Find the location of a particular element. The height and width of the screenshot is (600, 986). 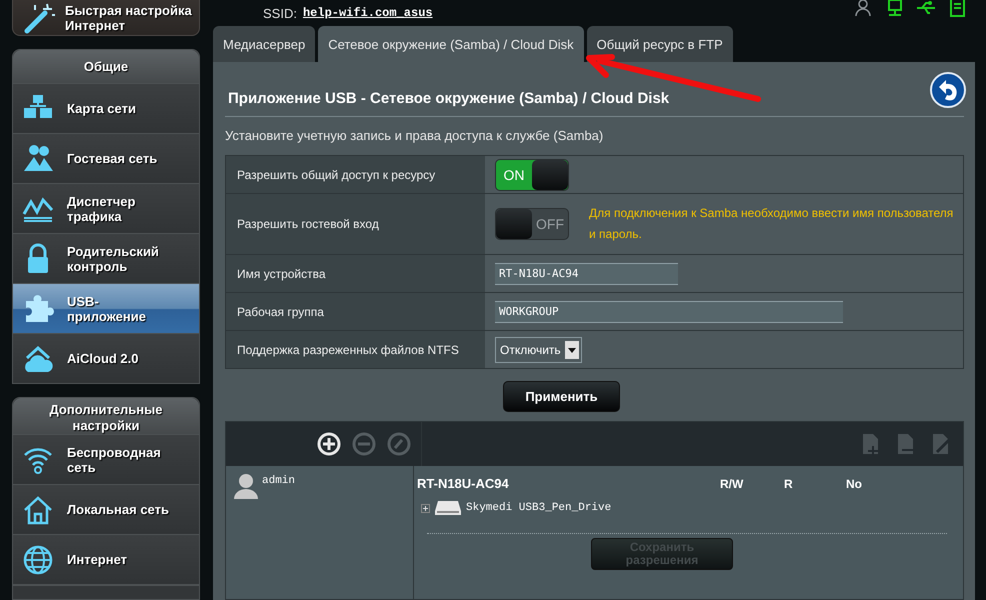

setting-label: Разрешить гостевой вход is located at coordinates (355, 224).